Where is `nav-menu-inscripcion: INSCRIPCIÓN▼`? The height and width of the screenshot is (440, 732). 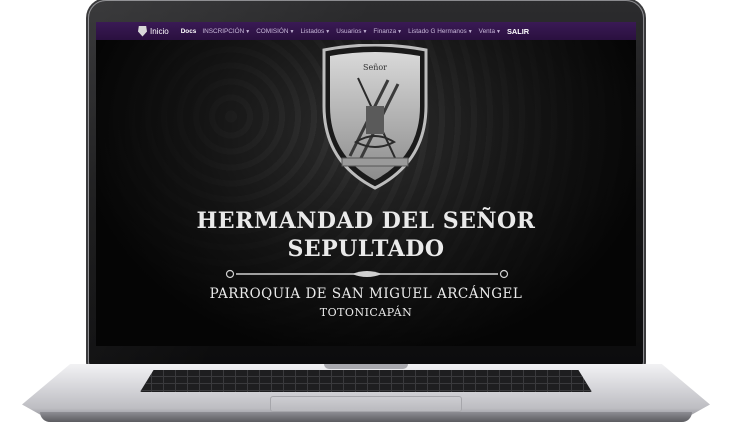
nav-menu-inscripcion: INSCRIPCIÓN▼ is located at coordinates (226, 31).